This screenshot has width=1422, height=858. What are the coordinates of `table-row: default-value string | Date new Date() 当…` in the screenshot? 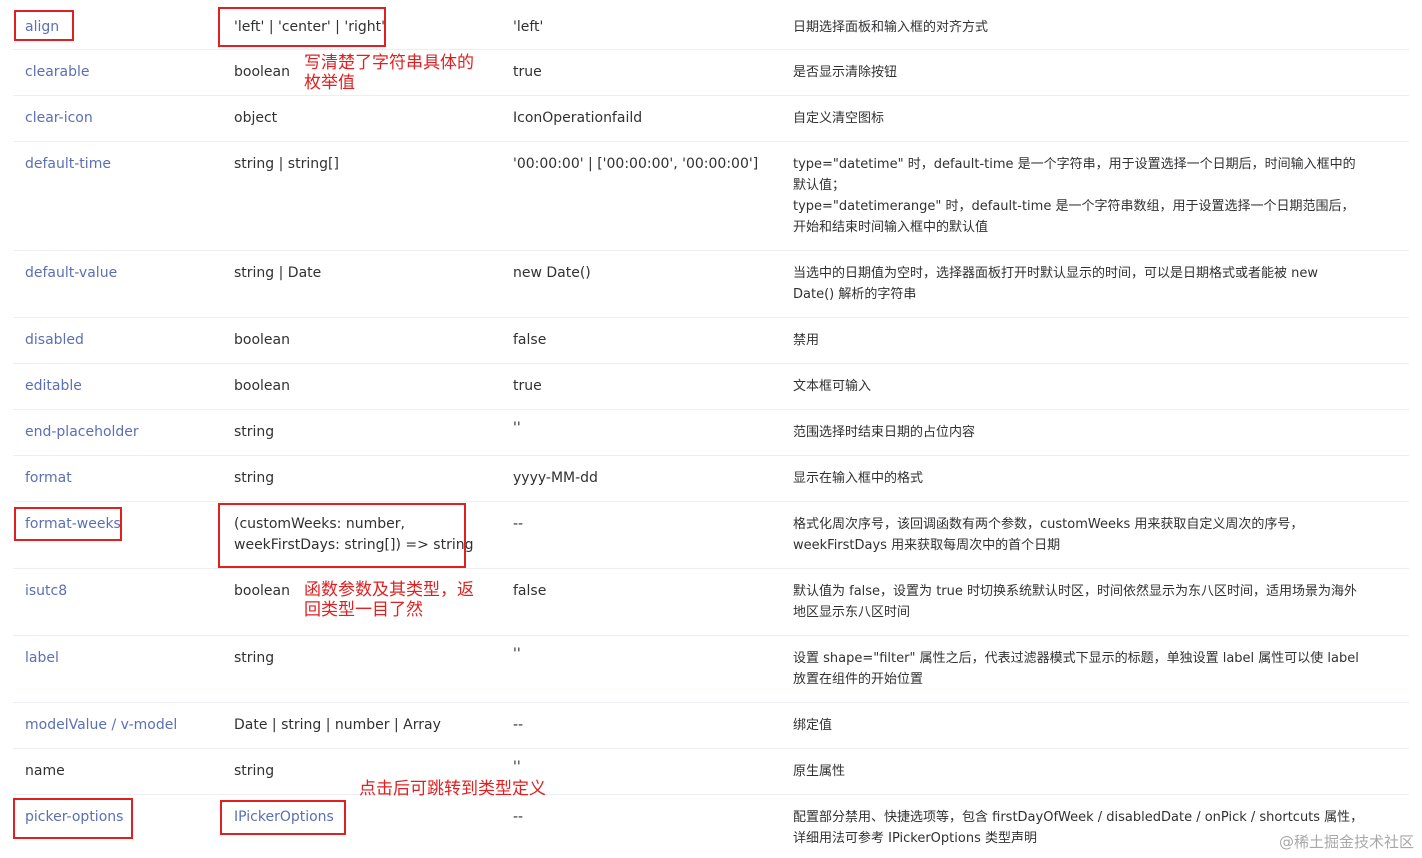 It's located at (711, 284).